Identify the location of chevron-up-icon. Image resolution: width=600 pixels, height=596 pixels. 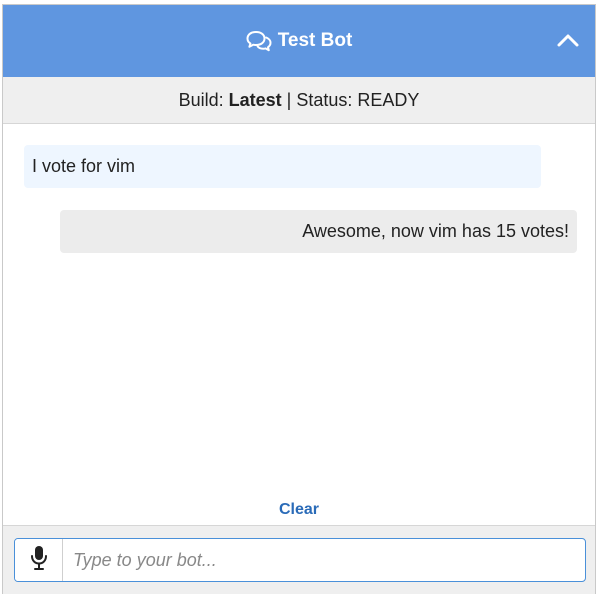
(568, 44).